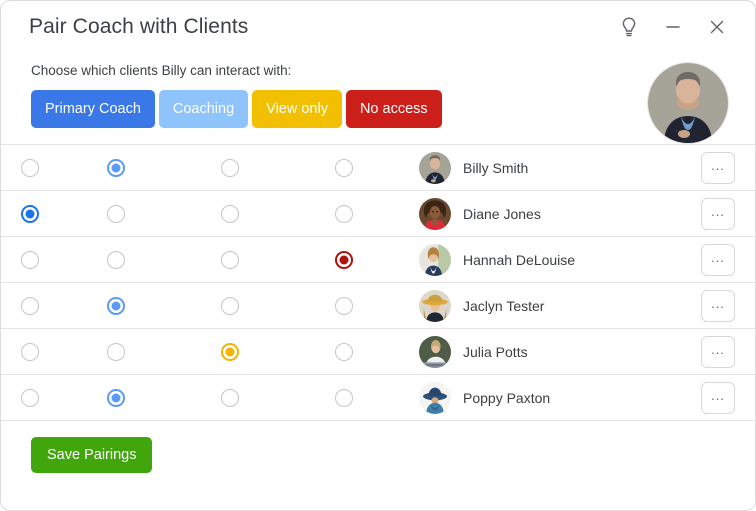  Describe the element at coordinates (629, 27) in the screenshot. I see `lightbulb-icon` at that location.